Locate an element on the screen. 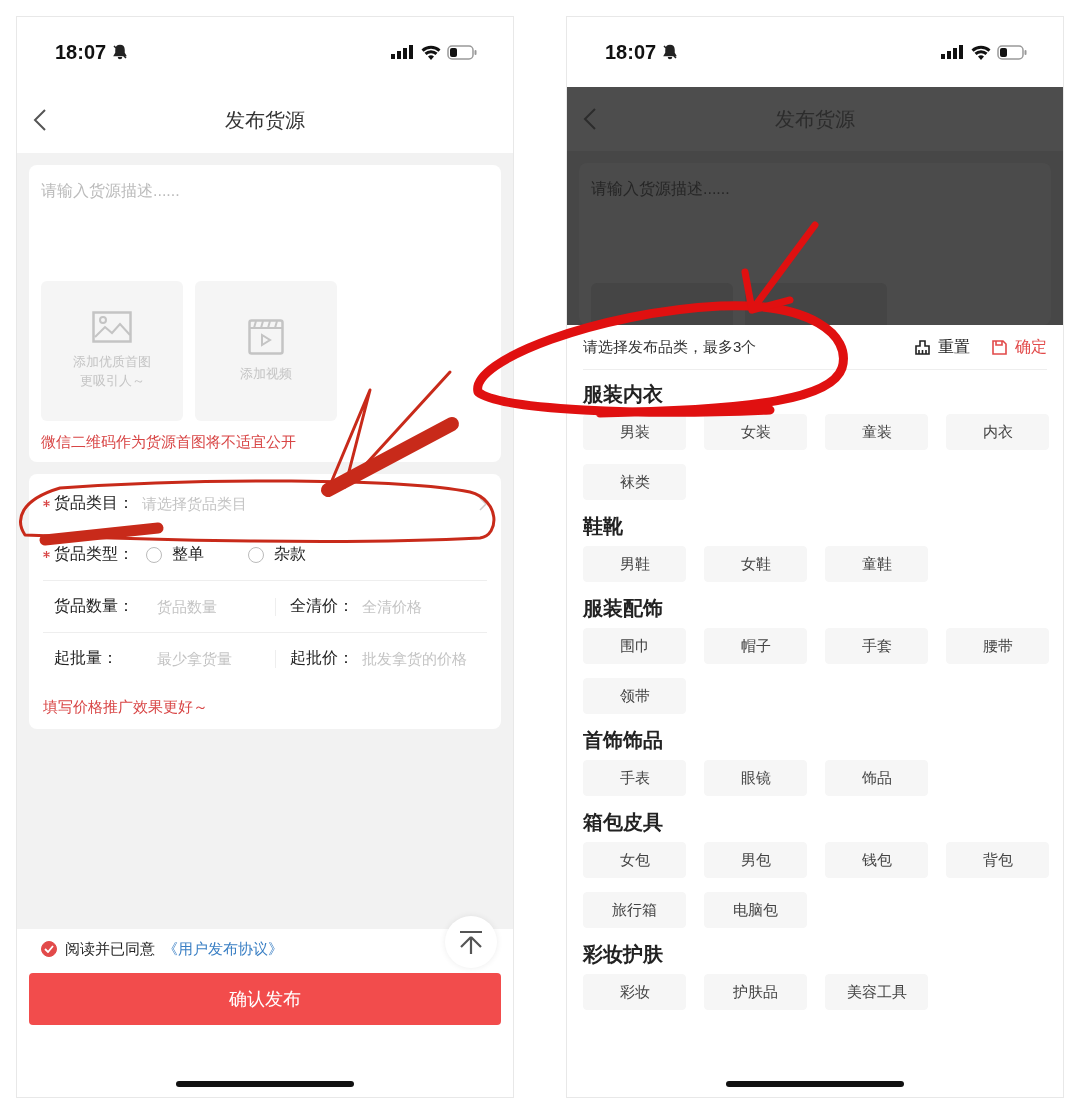 The height and width of the screenshot is (1114, 1080). category-chip: 彩妆 is located at coordinates (634, 992).